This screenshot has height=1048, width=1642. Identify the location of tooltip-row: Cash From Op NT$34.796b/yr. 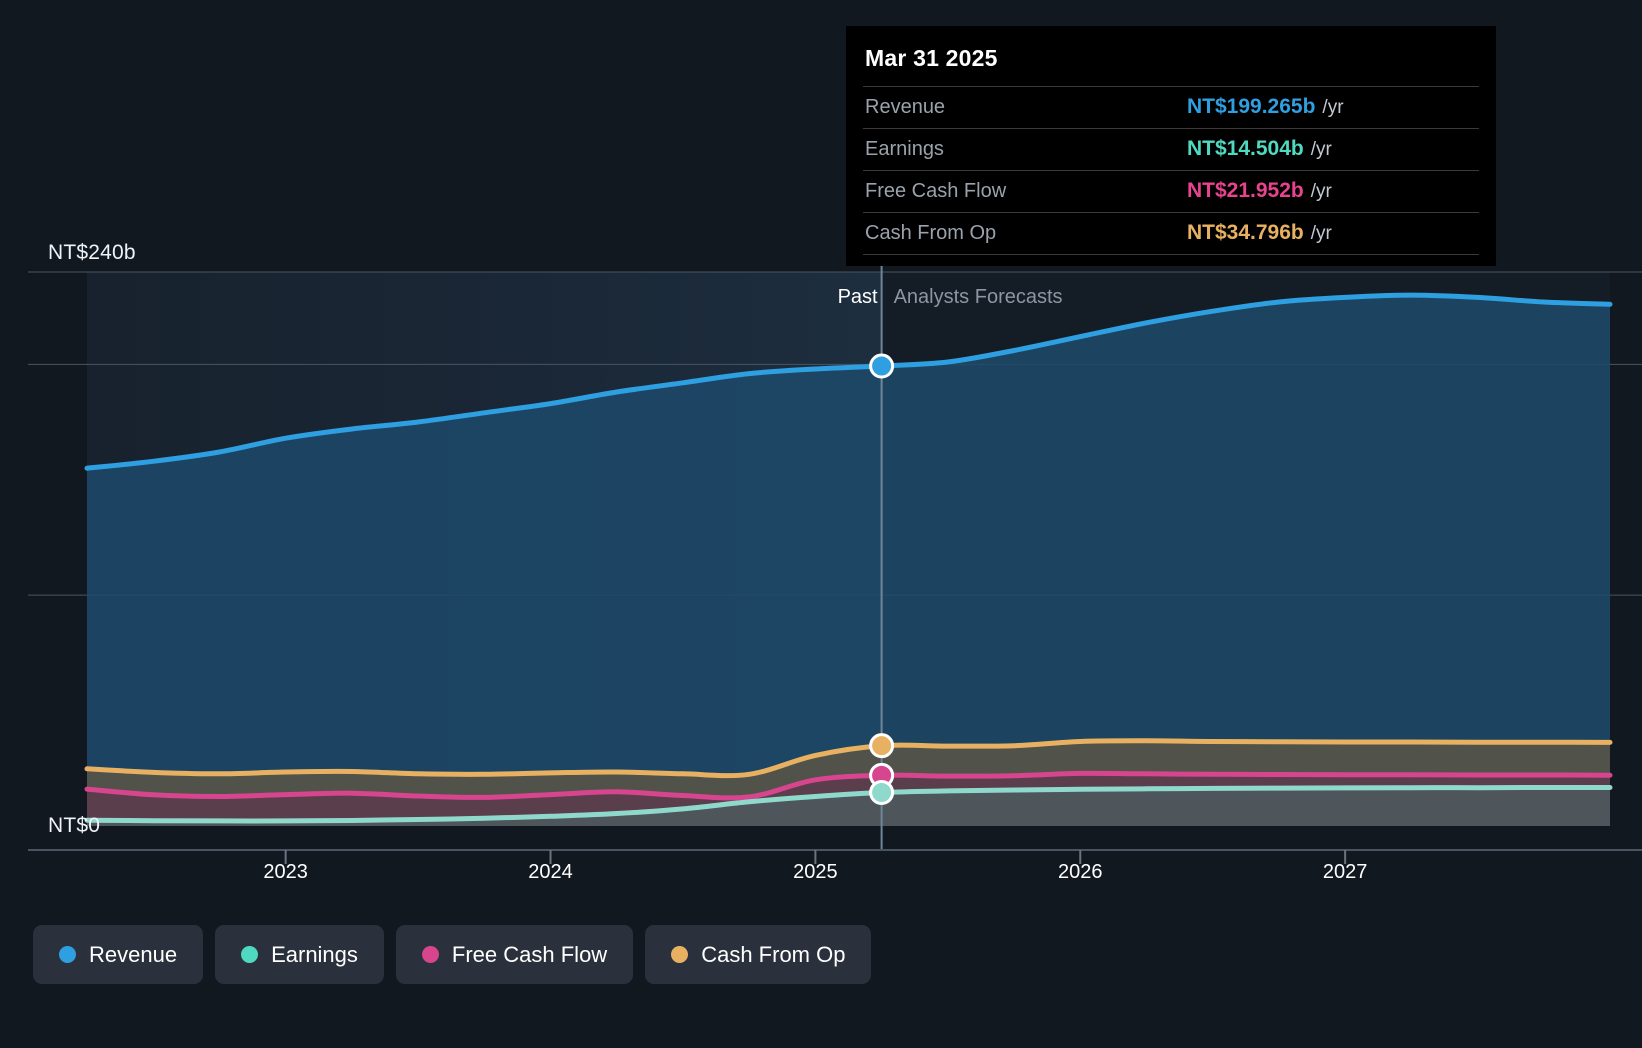
(1171, 233).